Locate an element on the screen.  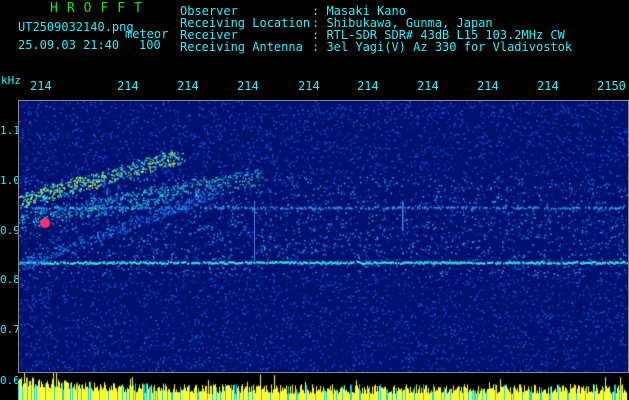
program-title: HROFFT is located at coordinates (100, 8).